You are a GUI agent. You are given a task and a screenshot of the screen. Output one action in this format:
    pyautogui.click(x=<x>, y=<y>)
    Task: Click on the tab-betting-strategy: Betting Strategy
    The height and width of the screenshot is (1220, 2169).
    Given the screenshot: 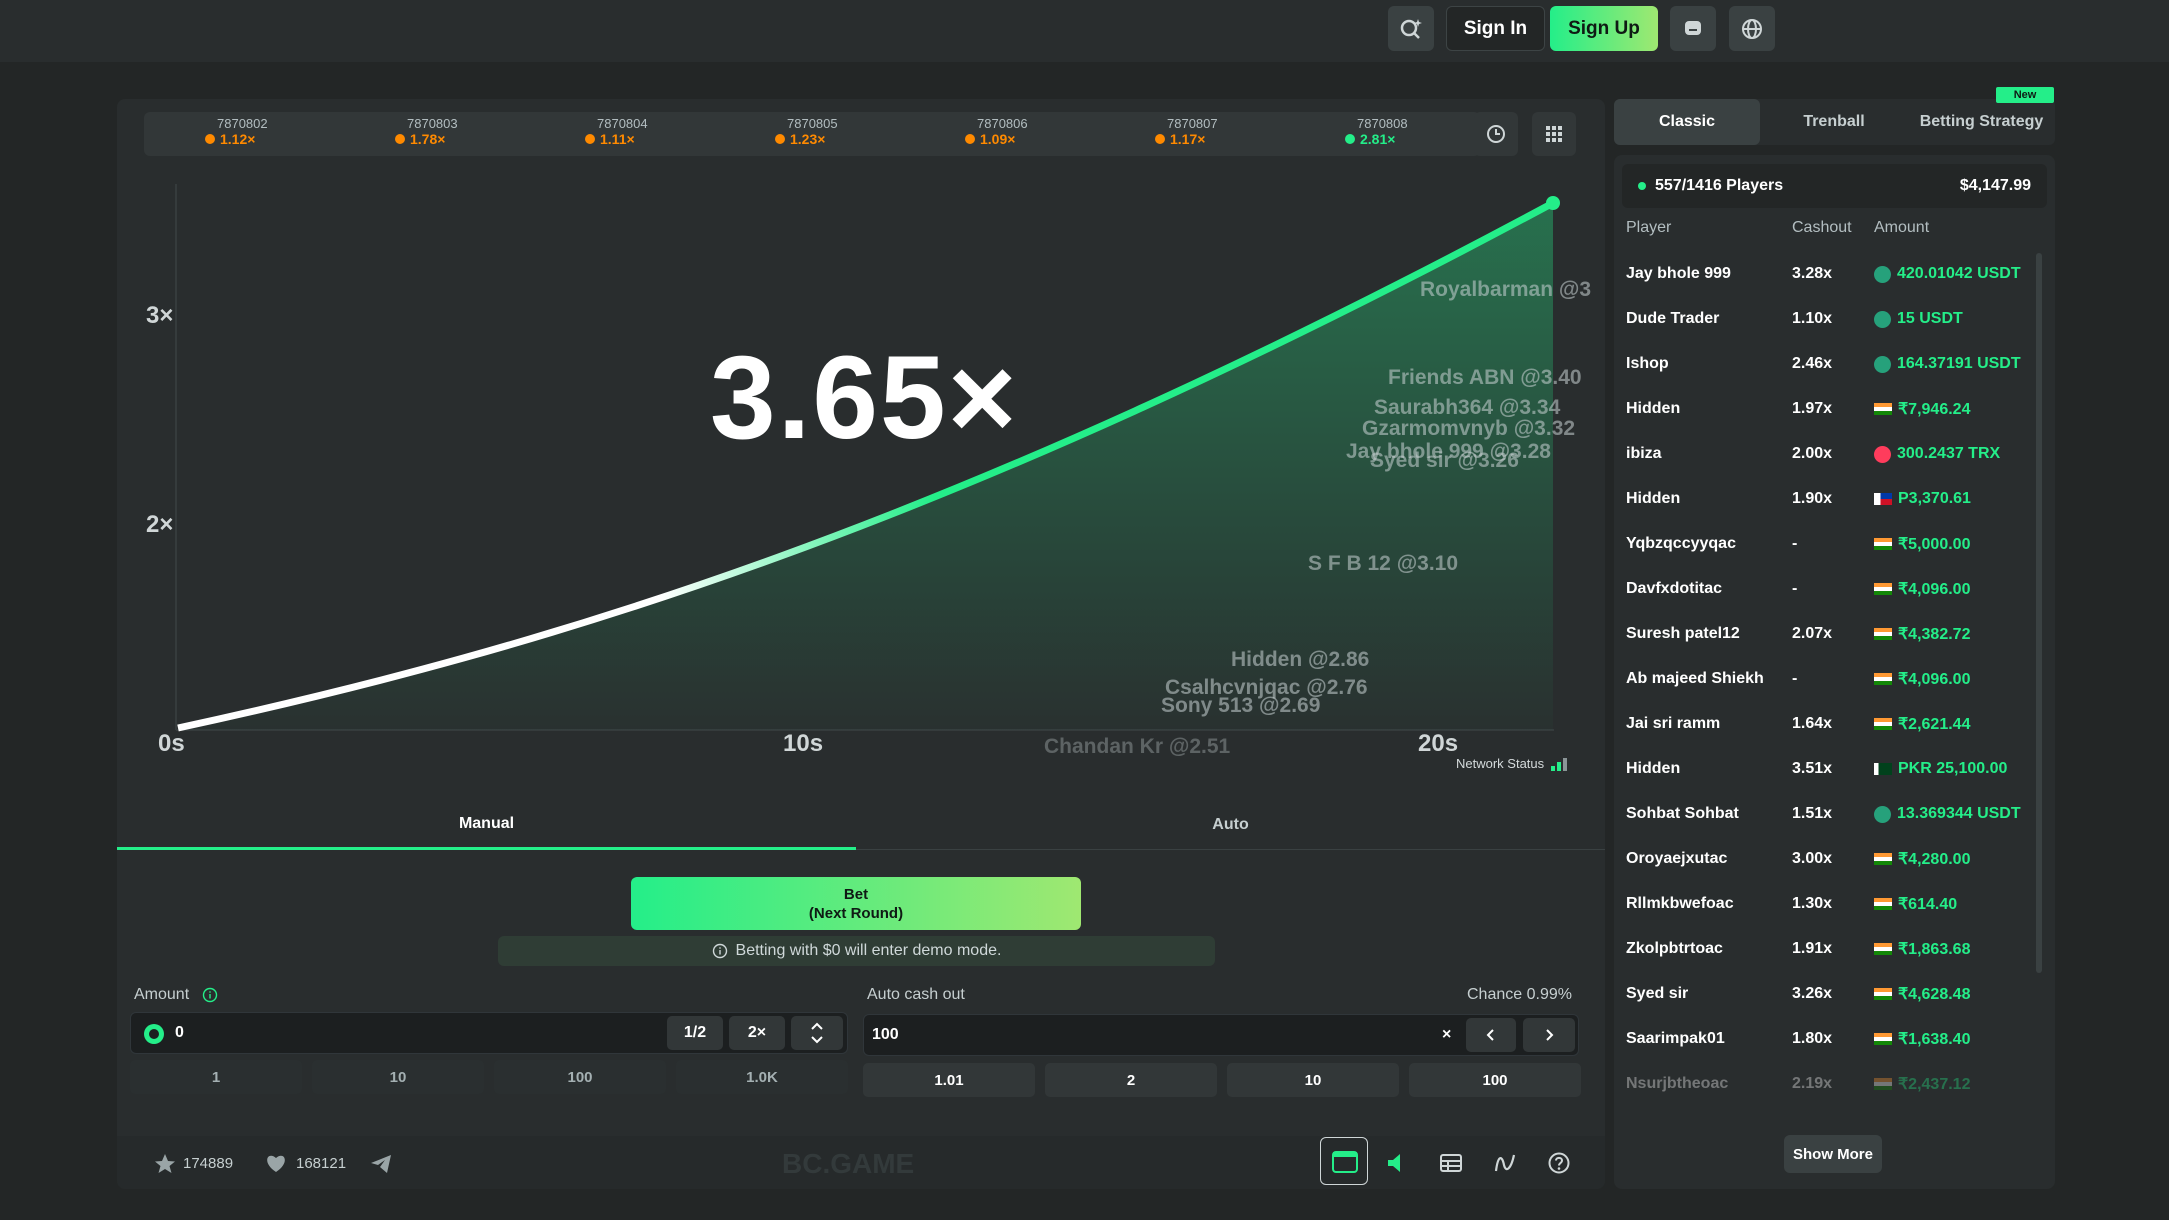 What is the action you would take?
    pyautogui.click(x=1981, y=122)
    